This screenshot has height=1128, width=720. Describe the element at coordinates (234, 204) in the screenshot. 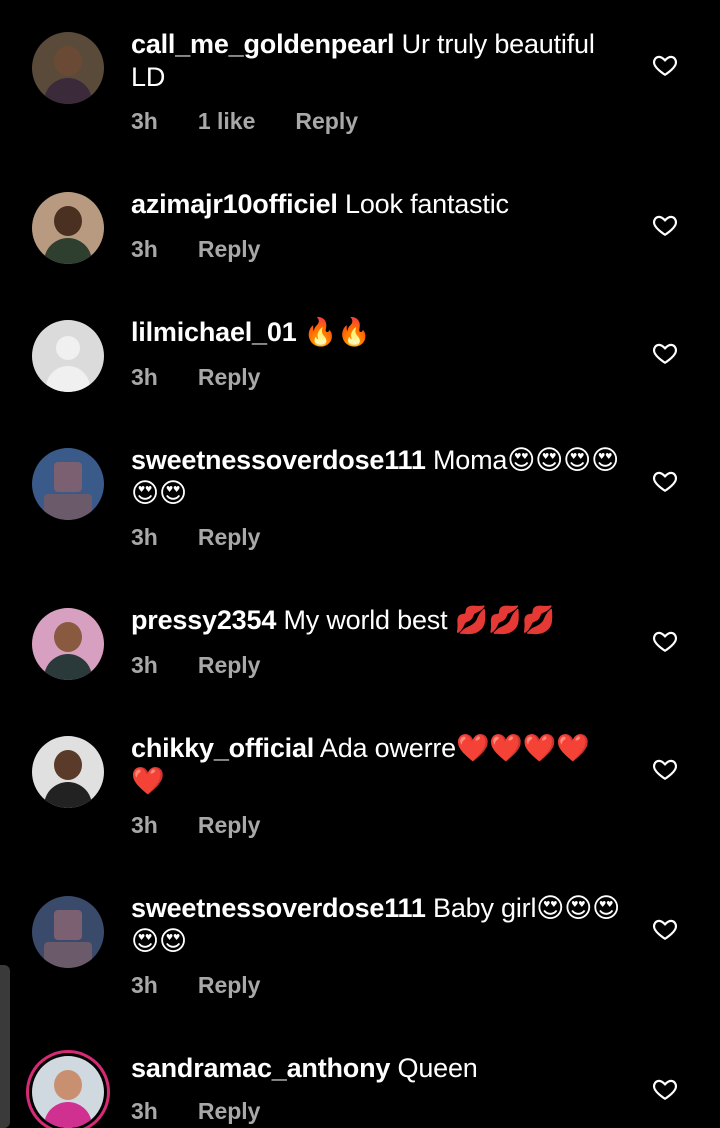

I see `comment-username: azimajr10officiel` at that location.